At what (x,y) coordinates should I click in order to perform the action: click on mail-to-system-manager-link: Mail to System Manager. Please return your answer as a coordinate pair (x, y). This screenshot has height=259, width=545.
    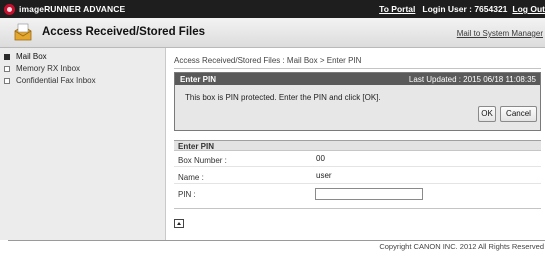
    Looking at the image, I should click on (500, 33).